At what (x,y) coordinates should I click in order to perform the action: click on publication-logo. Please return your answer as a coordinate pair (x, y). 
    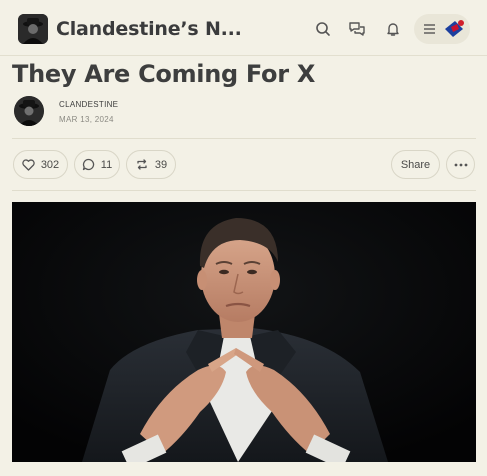
    Looking at the image, I should click on (33, 29).